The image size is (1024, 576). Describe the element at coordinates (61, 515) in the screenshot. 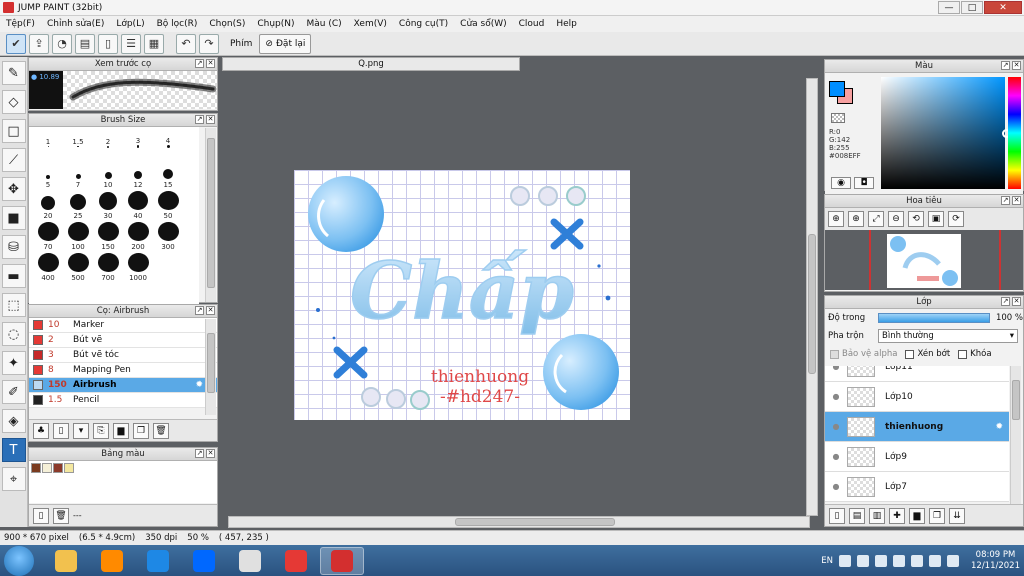

I see `delete-swatch-icon: 🗑` at that location.